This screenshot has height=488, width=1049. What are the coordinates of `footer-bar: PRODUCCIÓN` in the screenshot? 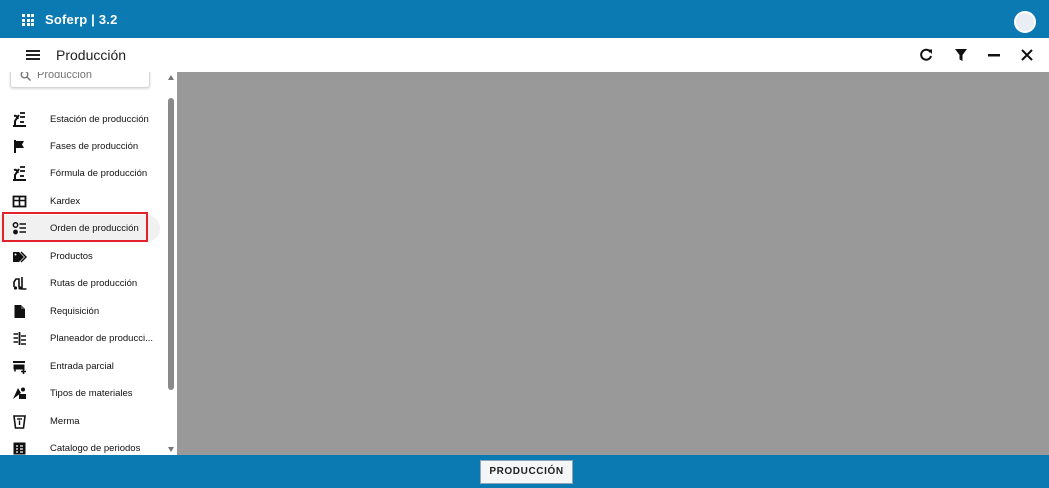 It's located at (524, 471).